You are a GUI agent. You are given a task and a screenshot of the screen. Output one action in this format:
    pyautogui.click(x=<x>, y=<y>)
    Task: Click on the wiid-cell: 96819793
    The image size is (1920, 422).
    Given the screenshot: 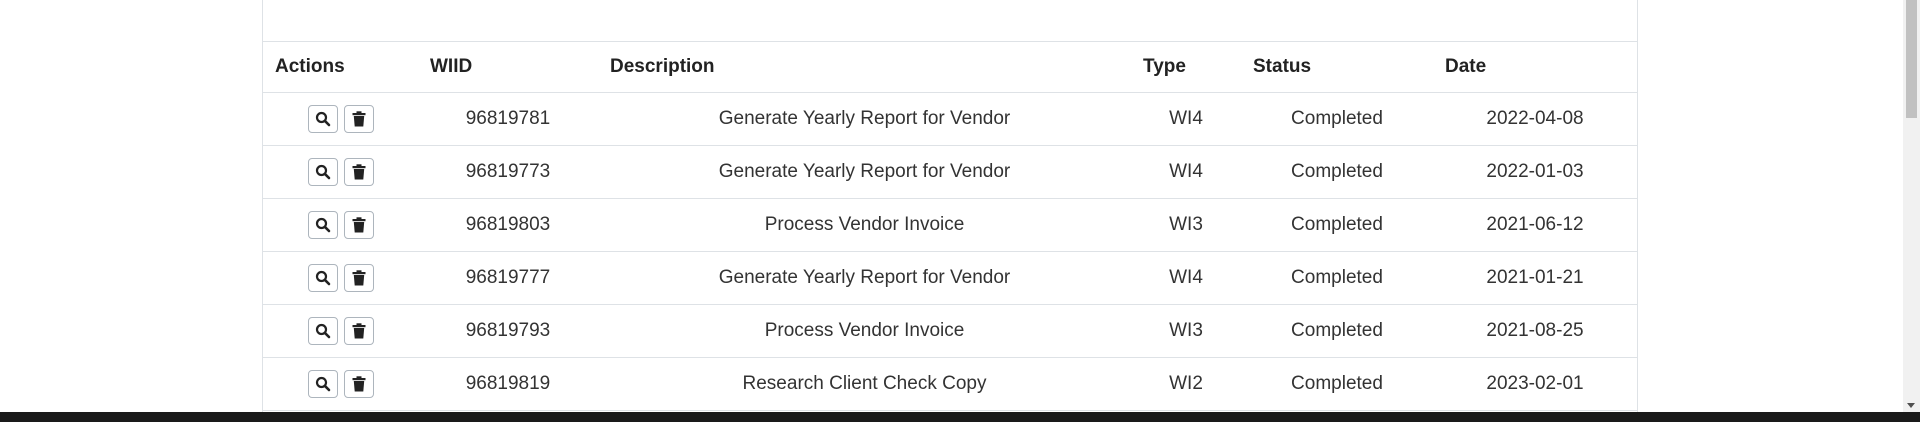 What is the action you would take?
    pyautogui.click(x=508, y=331)
    